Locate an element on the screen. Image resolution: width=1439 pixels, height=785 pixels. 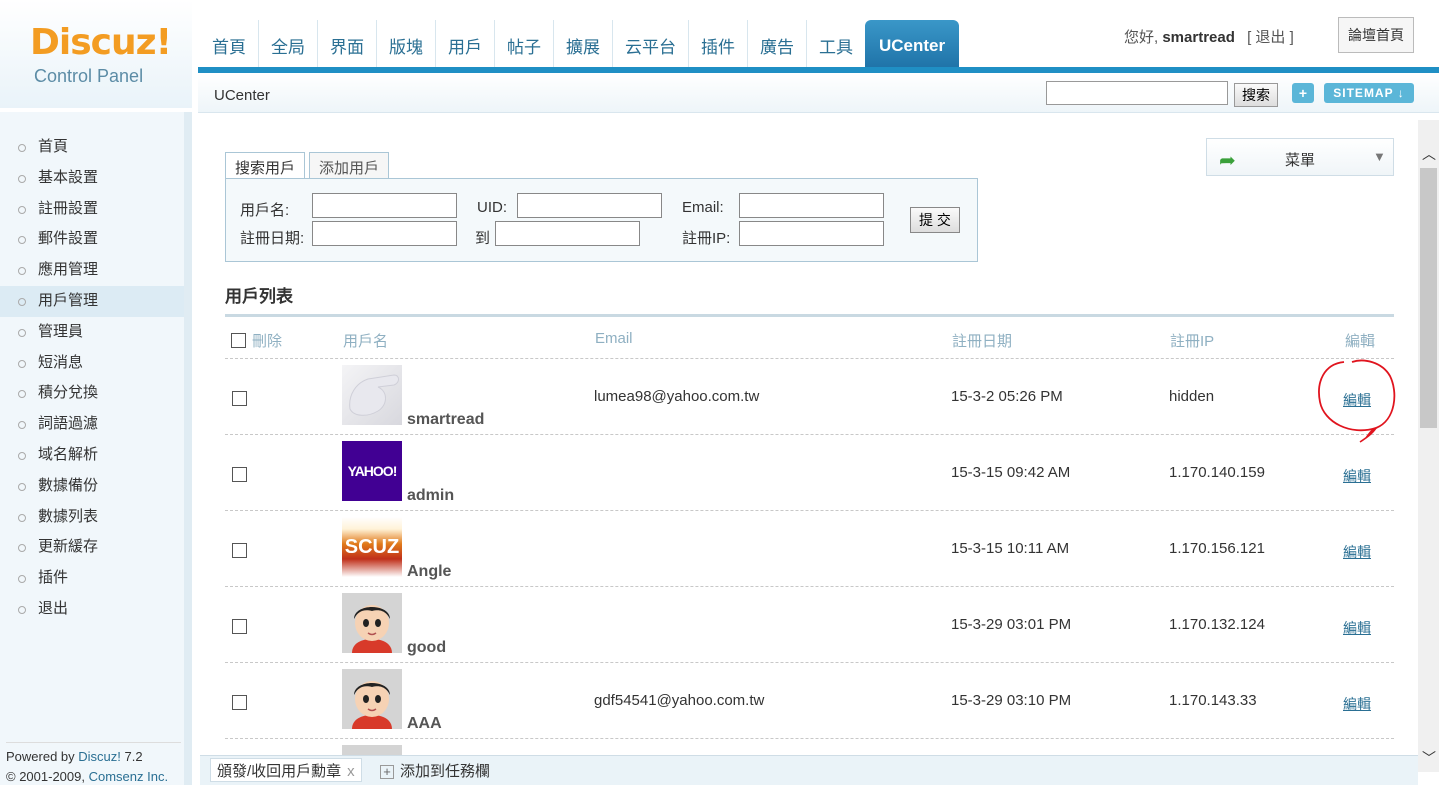
submit-button: 提 交 is located at coordinates (935, 220).